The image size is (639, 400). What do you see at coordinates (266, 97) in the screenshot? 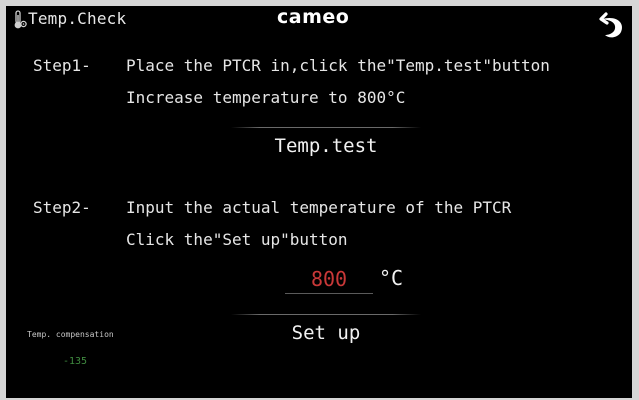
I see `step1-instruction-2: Increase temperature to 800°C` at bounding box center [266, 97].